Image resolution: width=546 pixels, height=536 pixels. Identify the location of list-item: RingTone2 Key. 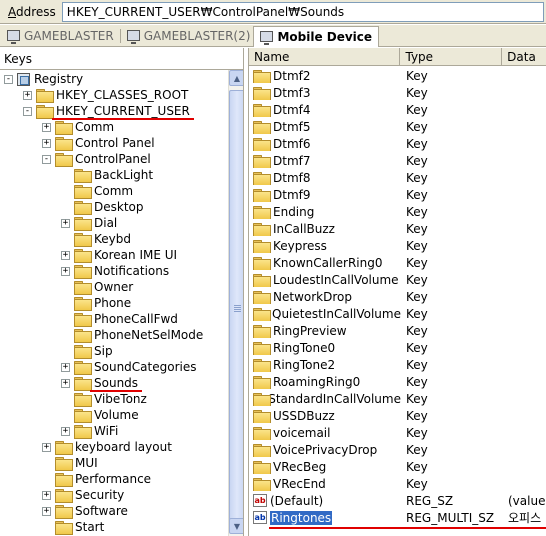
(397, 364).